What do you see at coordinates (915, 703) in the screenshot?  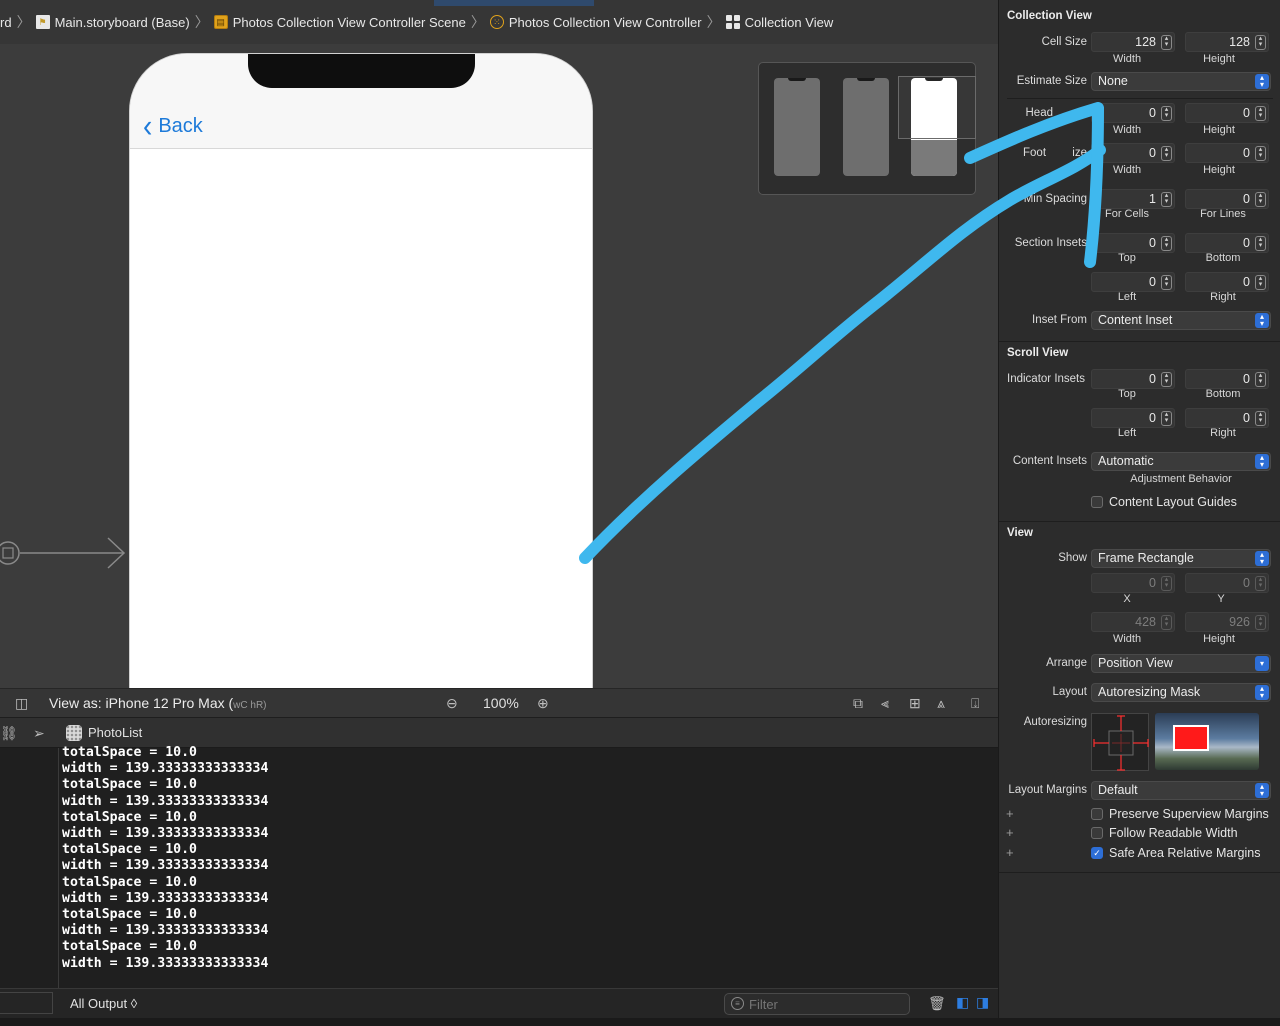 I see `add-constraints-icon: ⊞` at bounding box center [915, 703].